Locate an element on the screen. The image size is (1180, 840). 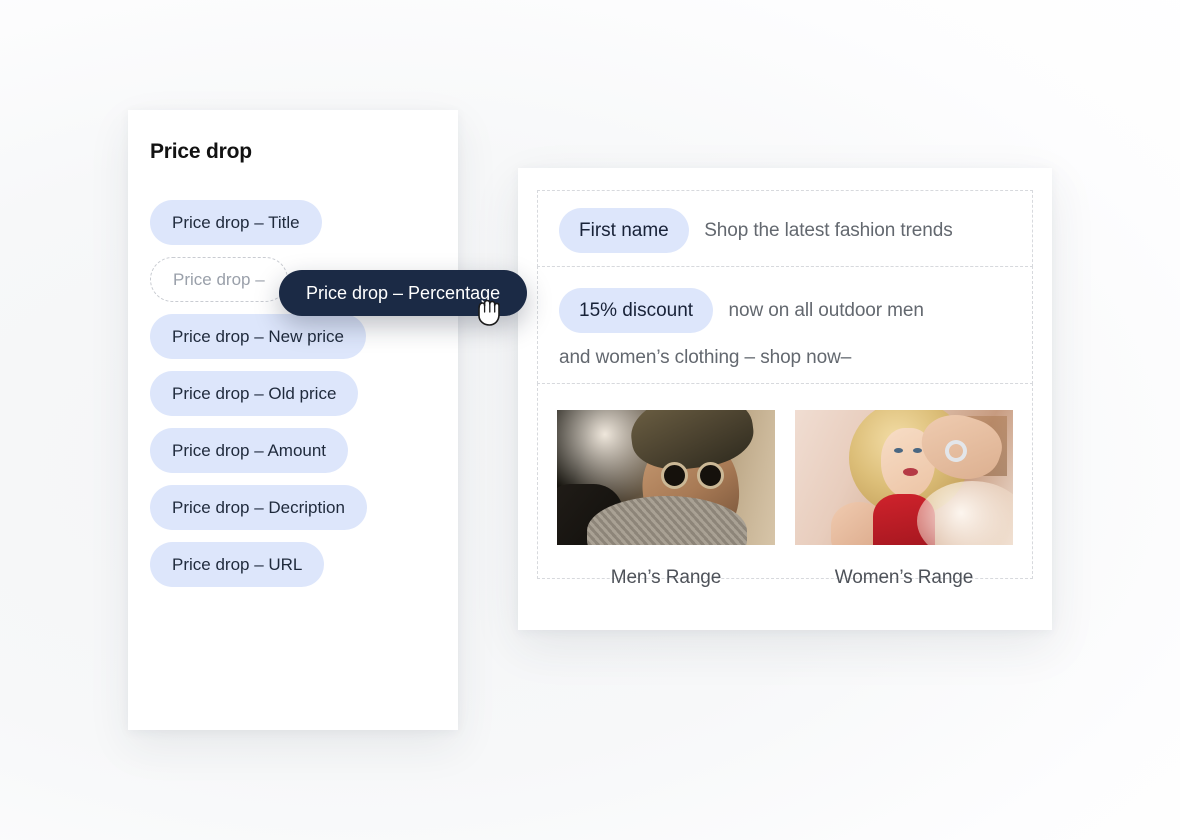
list-item: Price drop – New price is located at coordinates (299, 342).